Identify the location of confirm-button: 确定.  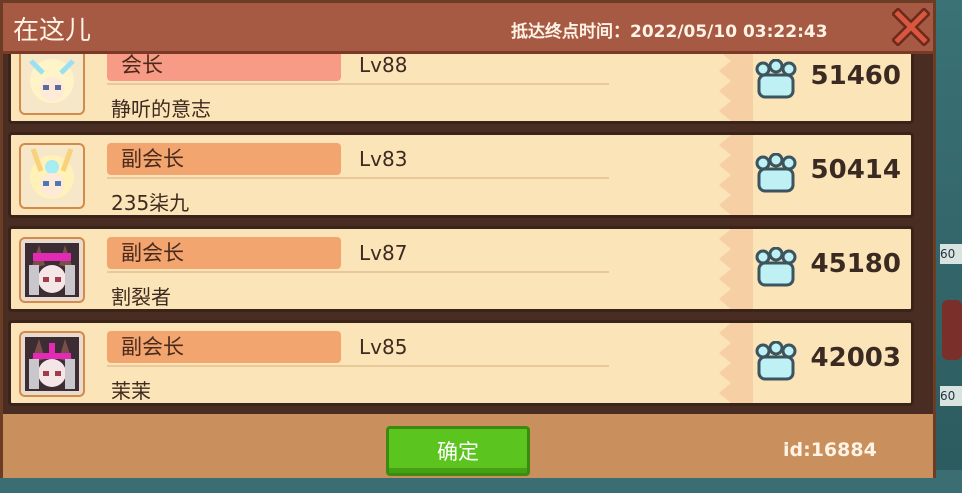
(458, 451).